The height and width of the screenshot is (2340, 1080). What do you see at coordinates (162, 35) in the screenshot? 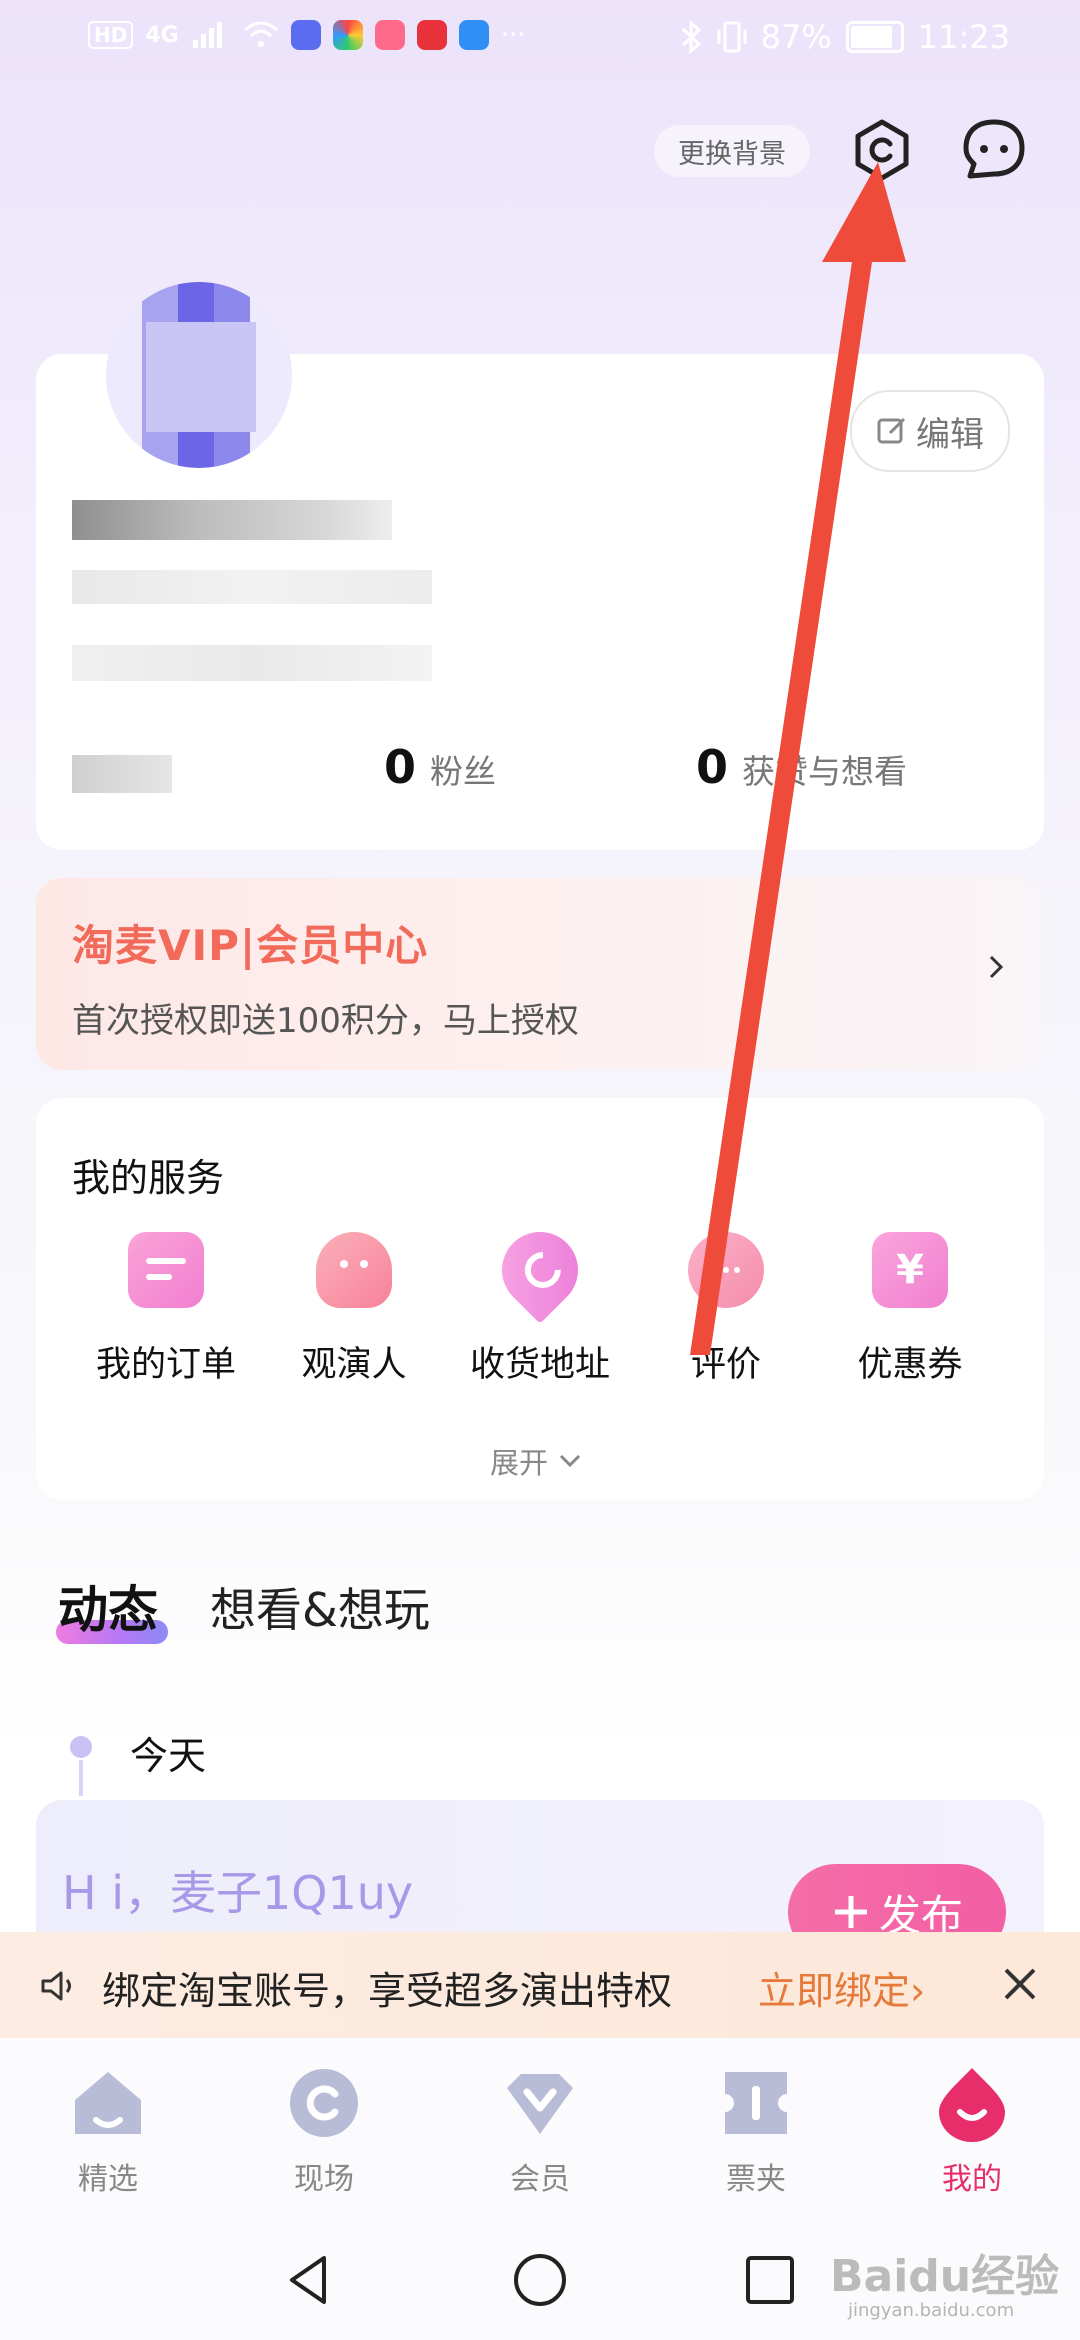
I see `network-indicator: 4G` at bounding box center [162, 35].